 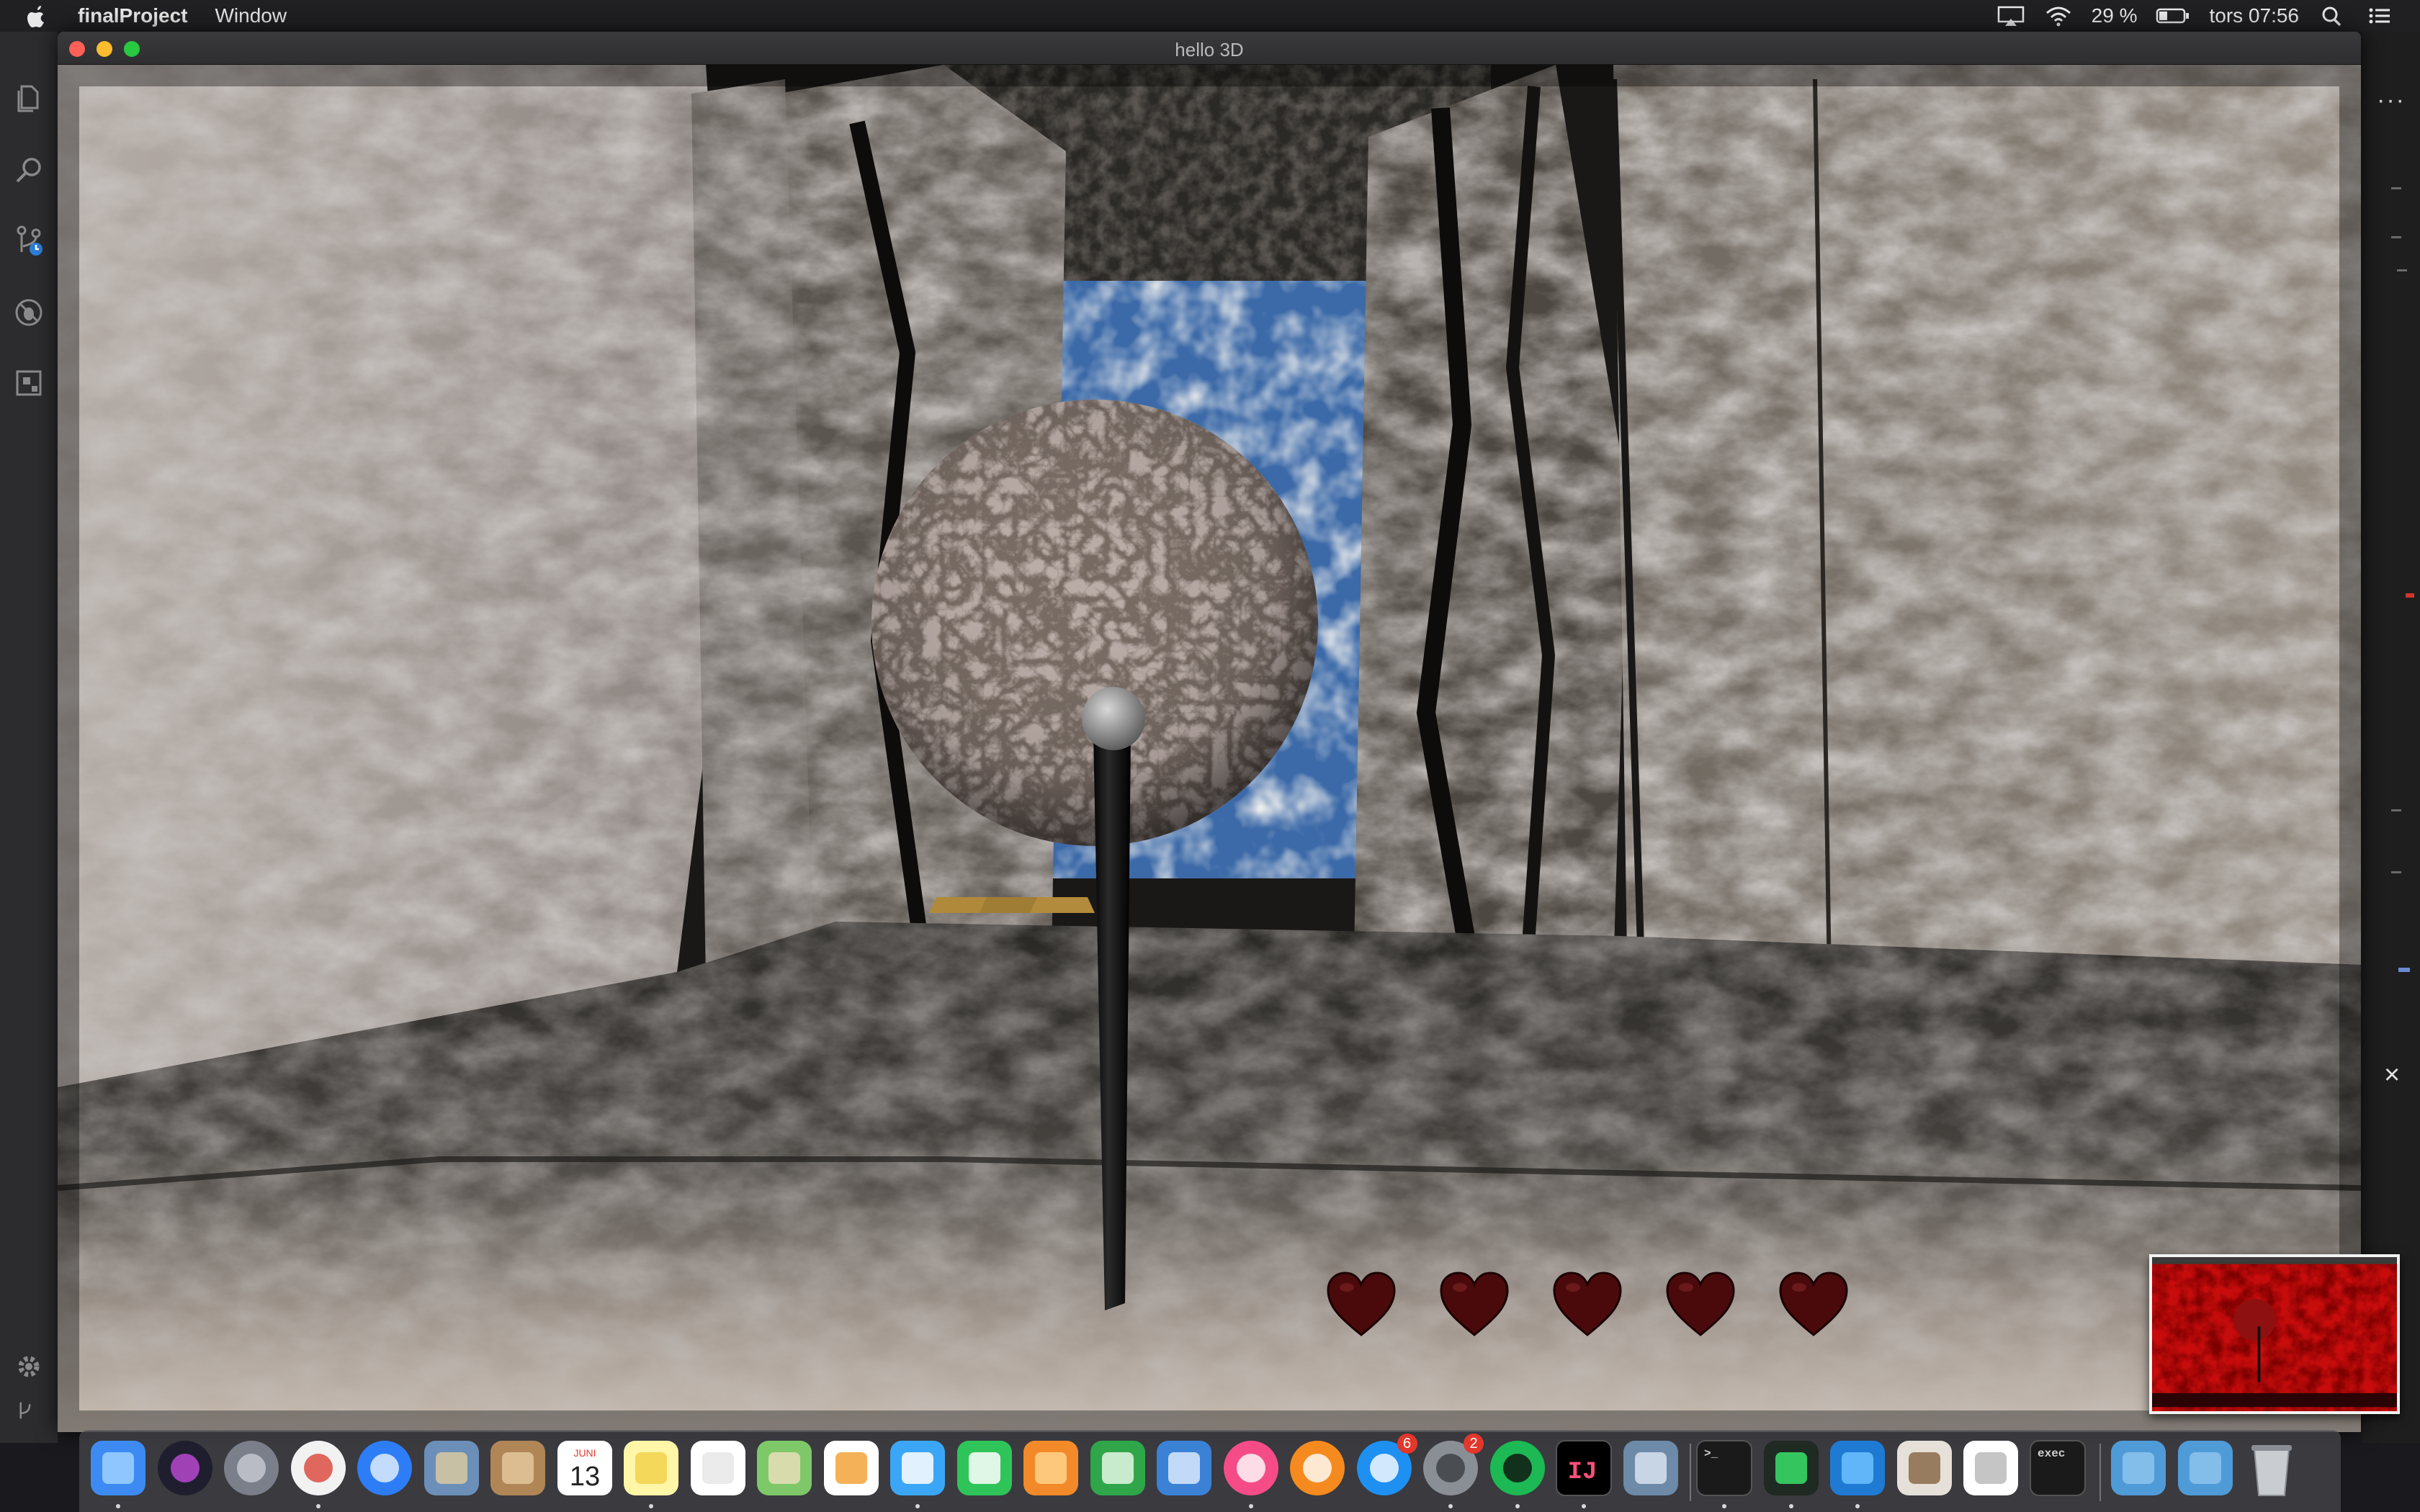 I want to click on trash-icon, so click(x=2271, y=1470).